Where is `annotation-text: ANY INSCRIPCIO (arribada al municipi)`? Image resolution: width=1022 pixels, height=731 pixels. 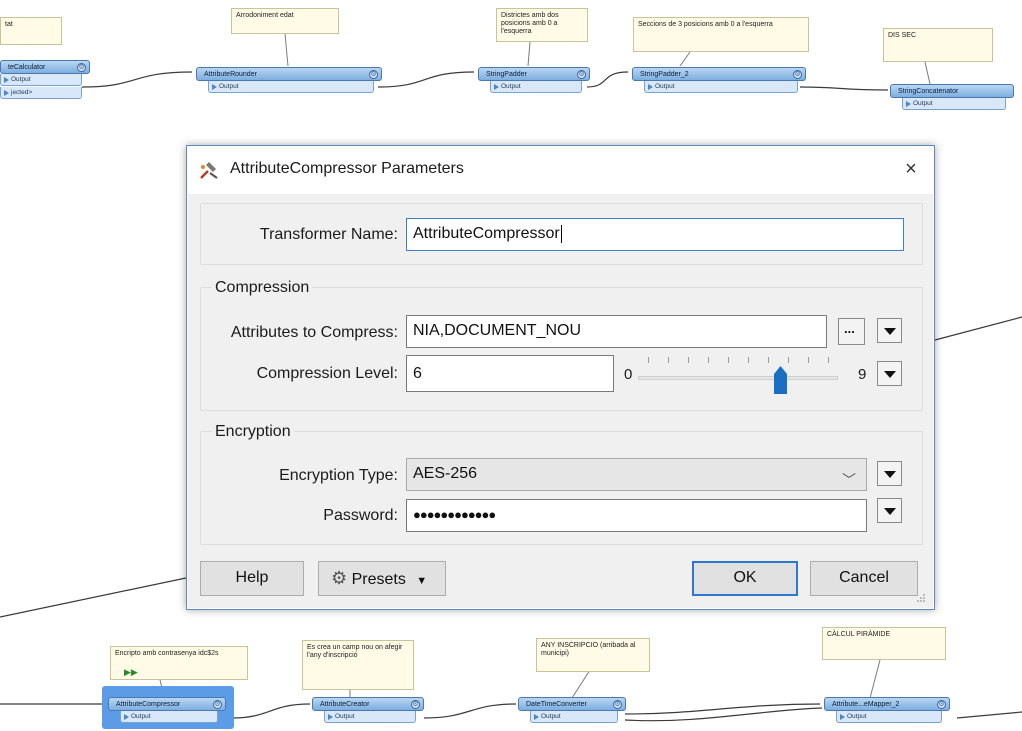 annotation-text: ANY INSCRIPCIO (arribada al municipi) is located at coordinates (588, 649).